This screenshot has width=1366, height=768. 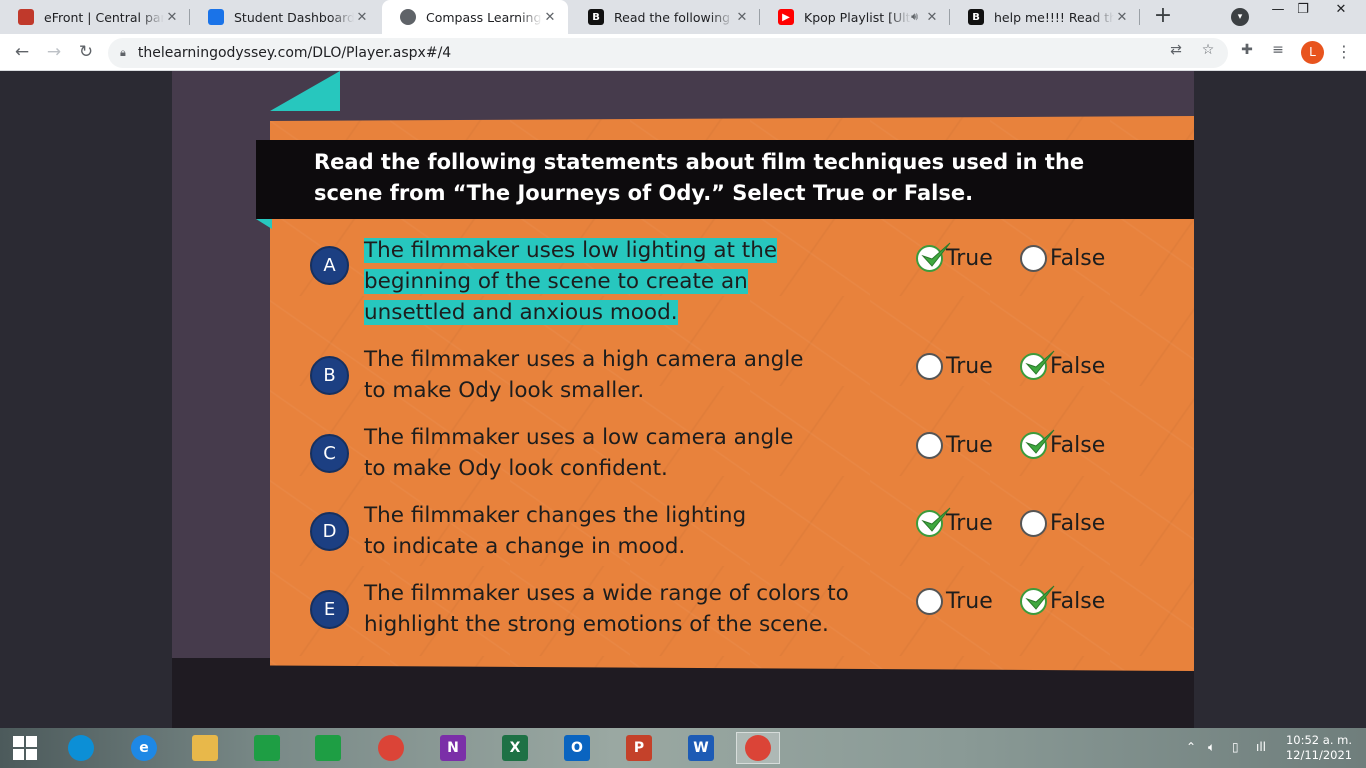 I want to click on browser-tab: B Read the following stat✕, so click(x=665, y=17).